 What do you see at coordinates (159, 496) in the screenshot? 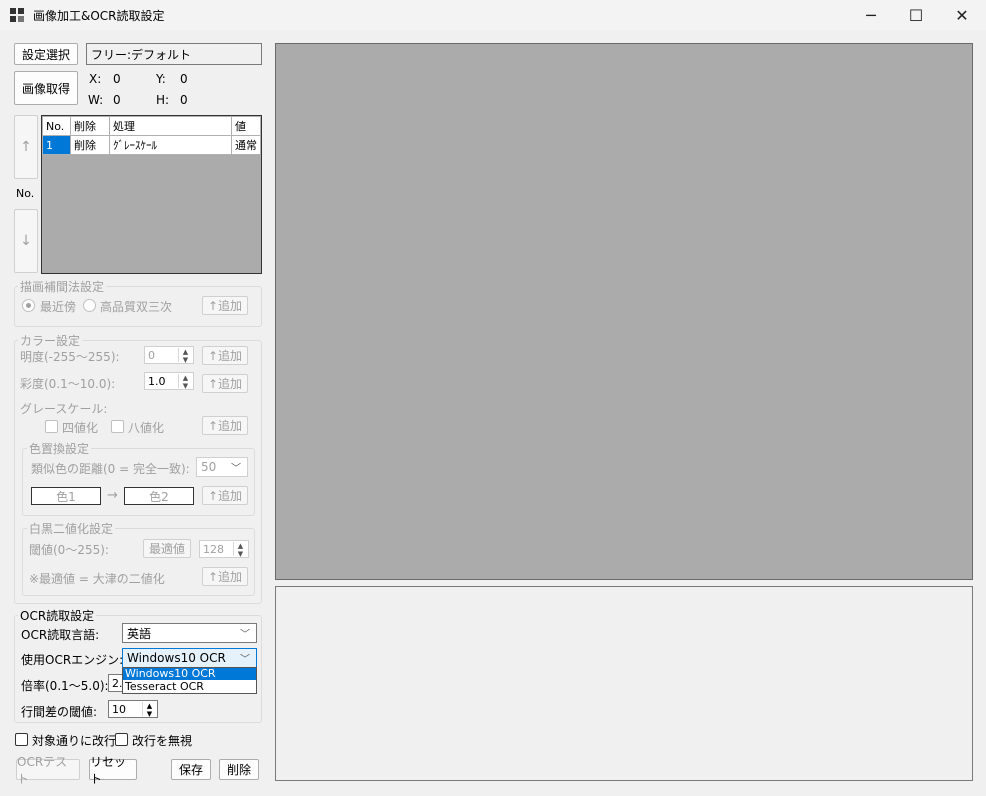
I see `color2-field: 色2` at bounding box center [159, 496].